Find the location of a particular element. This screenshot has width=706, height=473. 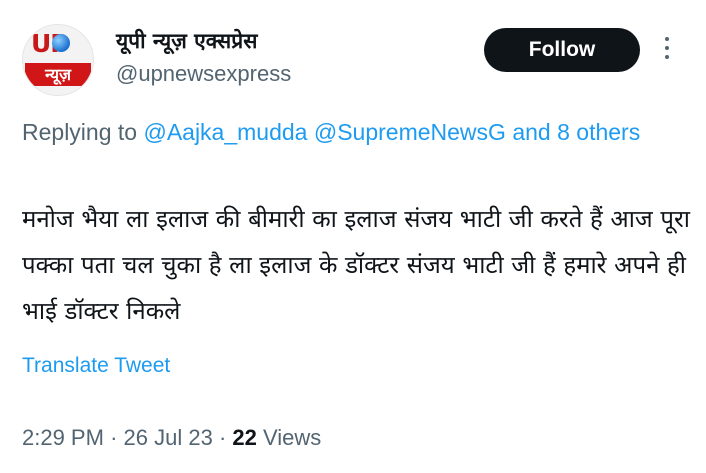

and-others-link: and 8 others is located at coordinates (576, 132).